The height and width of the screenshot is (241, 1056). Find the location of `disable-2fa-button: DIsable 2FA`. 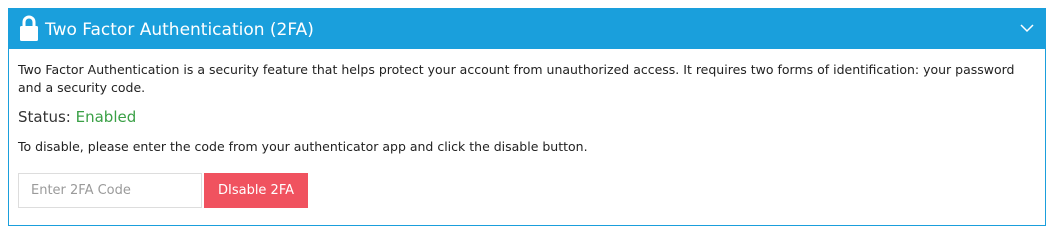

disable-2fa-button: DIsable 2FA is located at coordinates (256, 190).